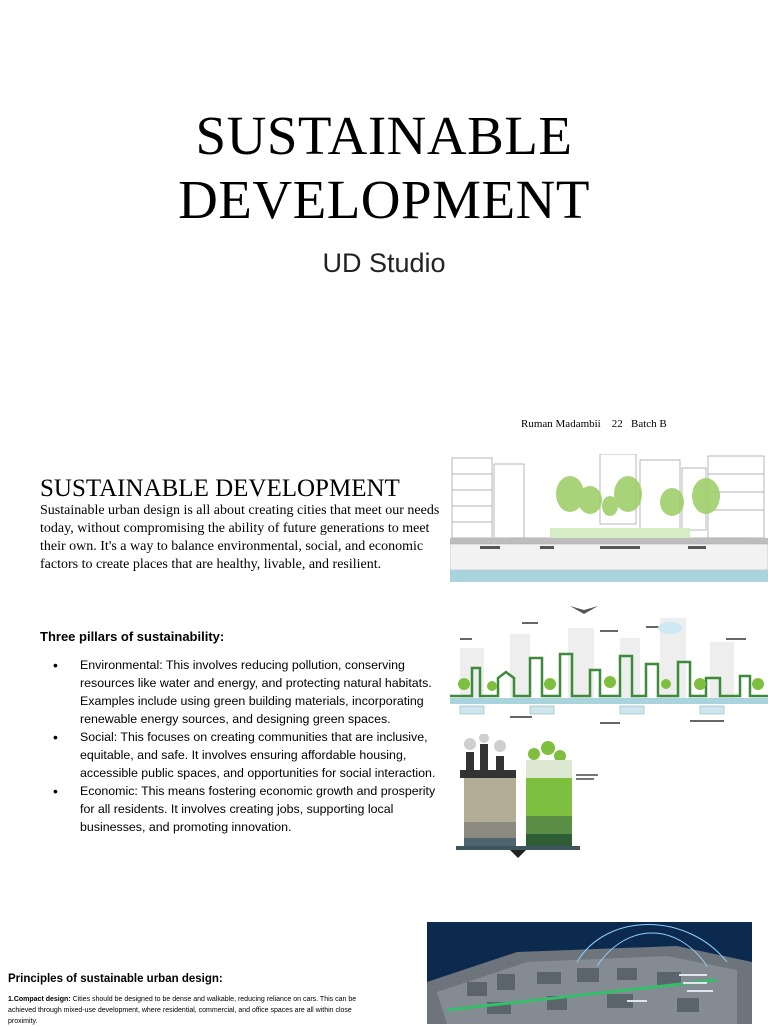 This screenshot has height=1027, width=768. What do you see at coordinates (384, 199) in the screenshot?
I see `title-line-2: DEVELOPMENT` at bounding box center [384, 199].